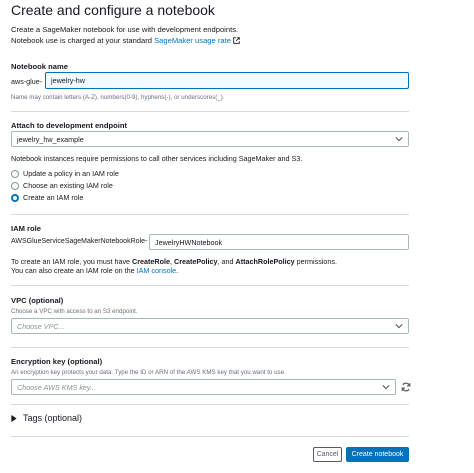  What do you see at coordinates (57, 361) in the screenshot?
I see `encryption-key-label: Encryption key (optional)` at bounding box center [57, 361].